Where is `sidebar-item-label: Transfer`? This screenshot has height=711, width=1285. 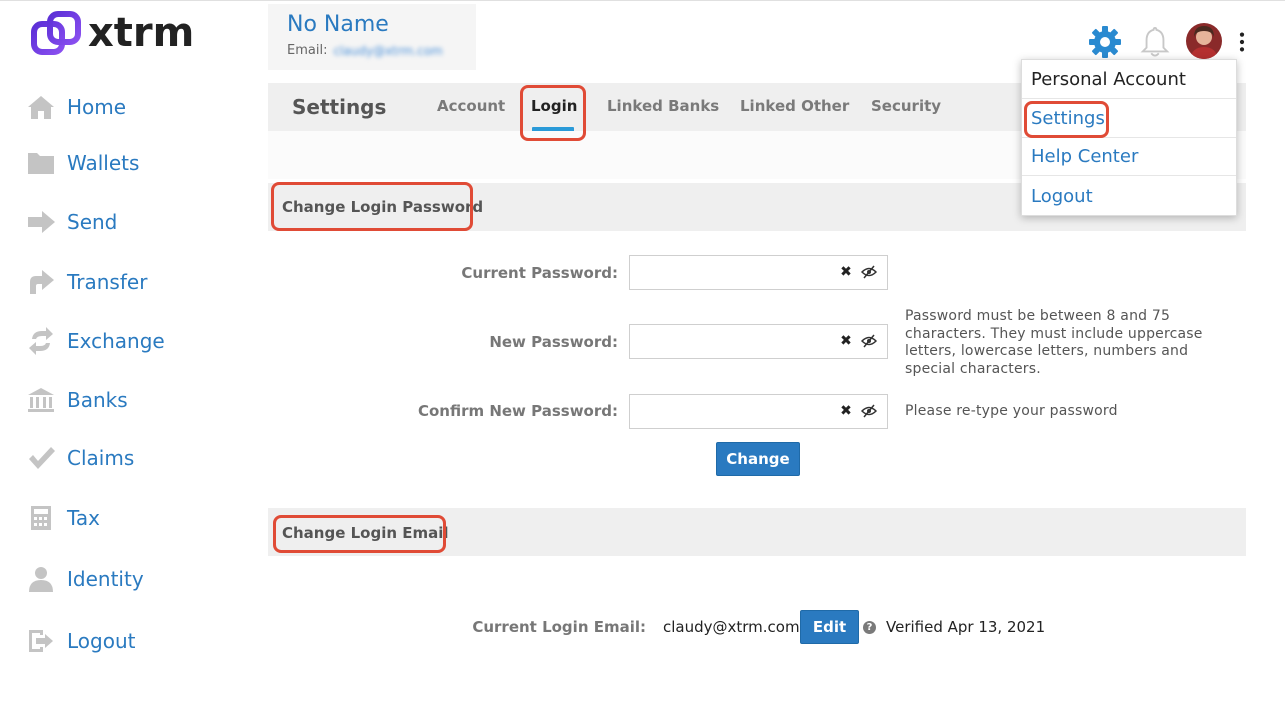
sidebar-item-label: Transfer is located at coordinates (107, 282).